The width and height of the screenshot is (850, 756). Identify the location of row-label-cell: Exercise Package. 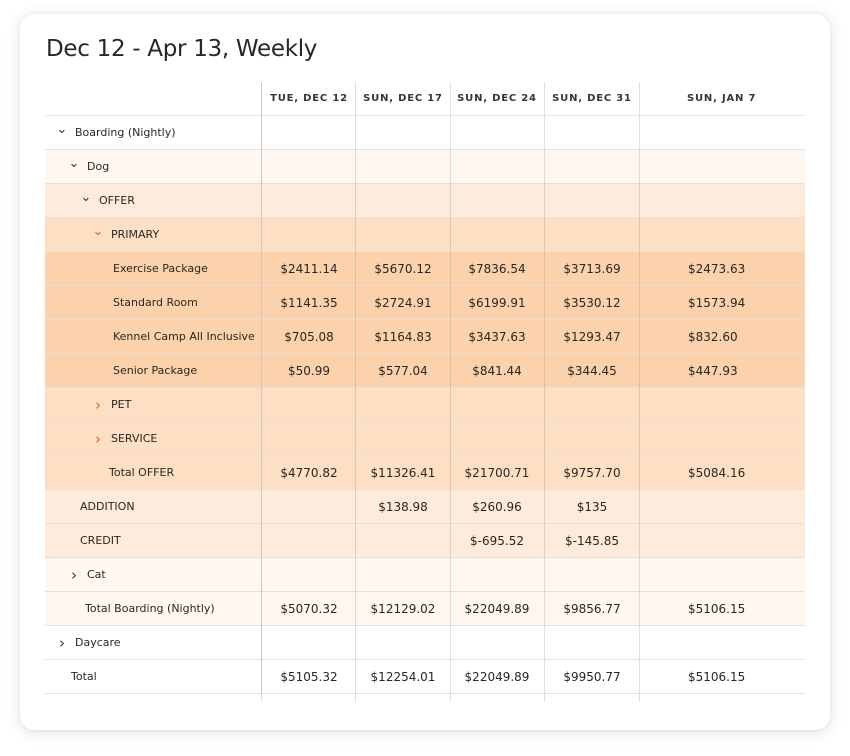
(153, 268).